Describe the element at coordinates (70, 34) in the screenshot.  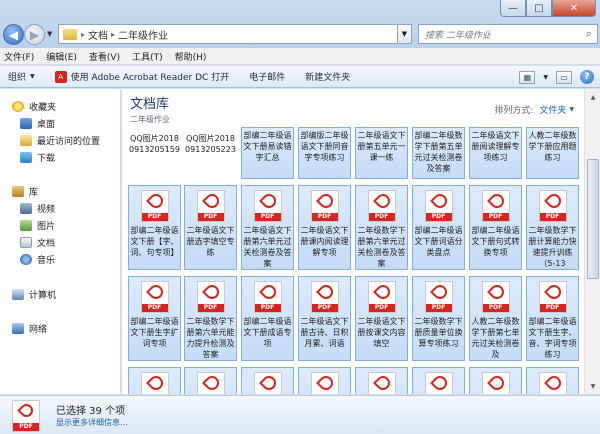
I see `folder-icon` at that location.